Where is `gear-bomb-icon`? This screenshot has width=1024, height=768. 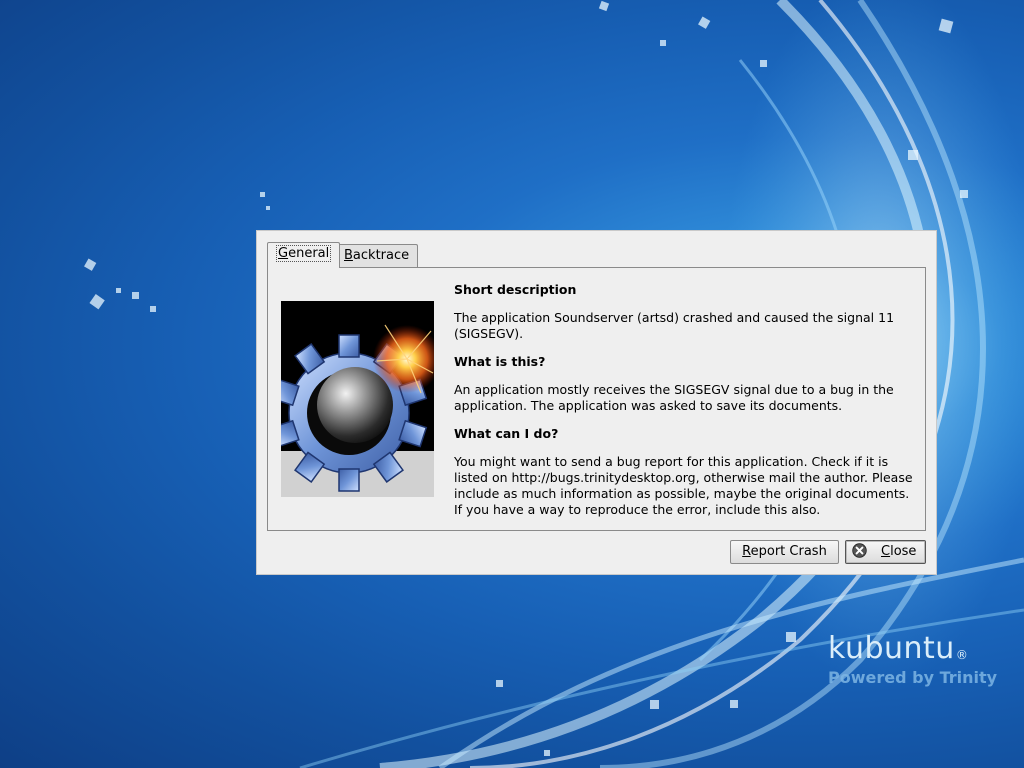
gear-bomb-icon is located at coordinates (357, 399).